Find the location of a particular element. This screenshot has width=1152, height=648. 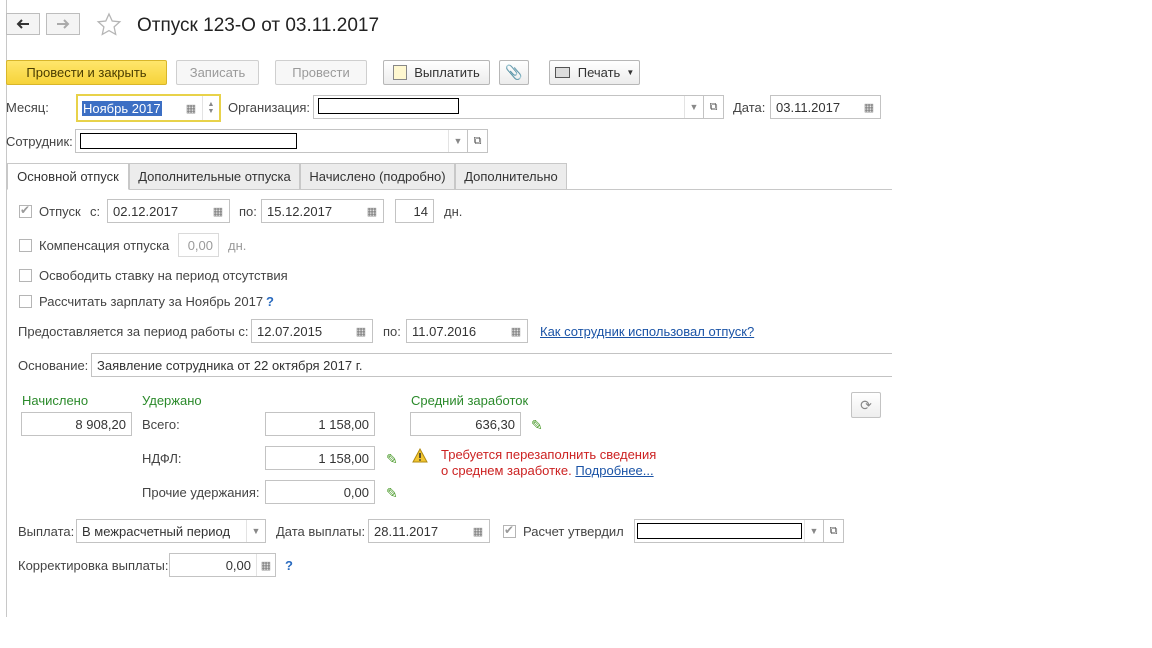

spin-down-icon: ▼ is located at coordinates (211, 111).